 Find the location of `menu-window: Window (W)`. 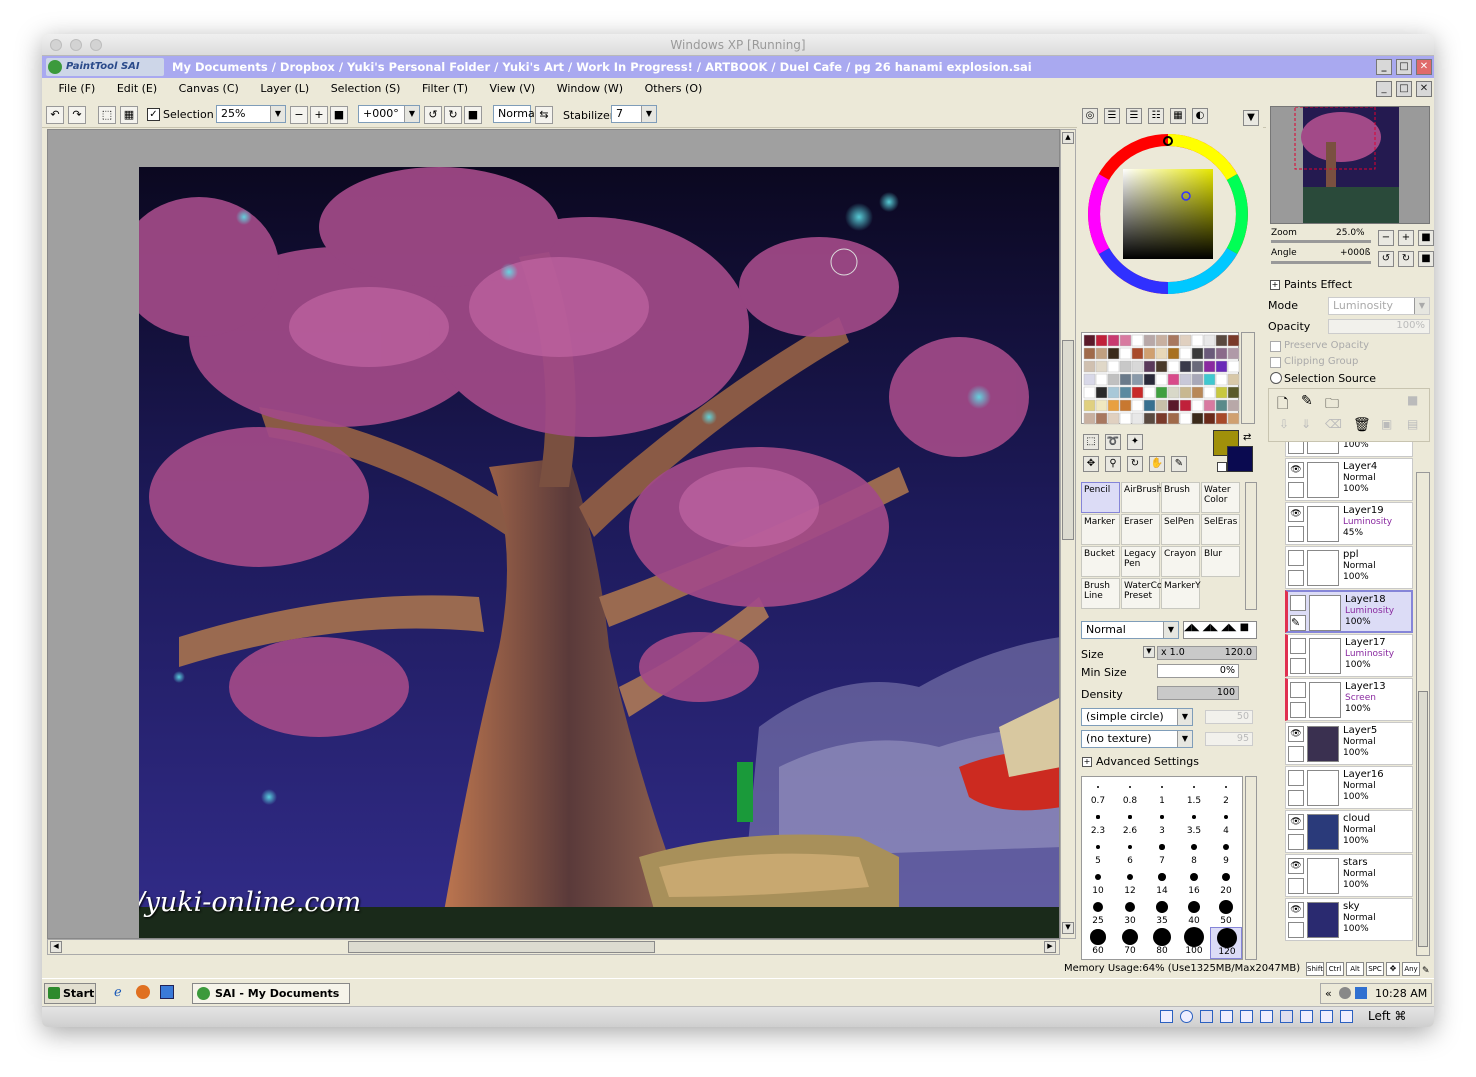

menu-window: Window (W) is located at coordinates (590, 89).